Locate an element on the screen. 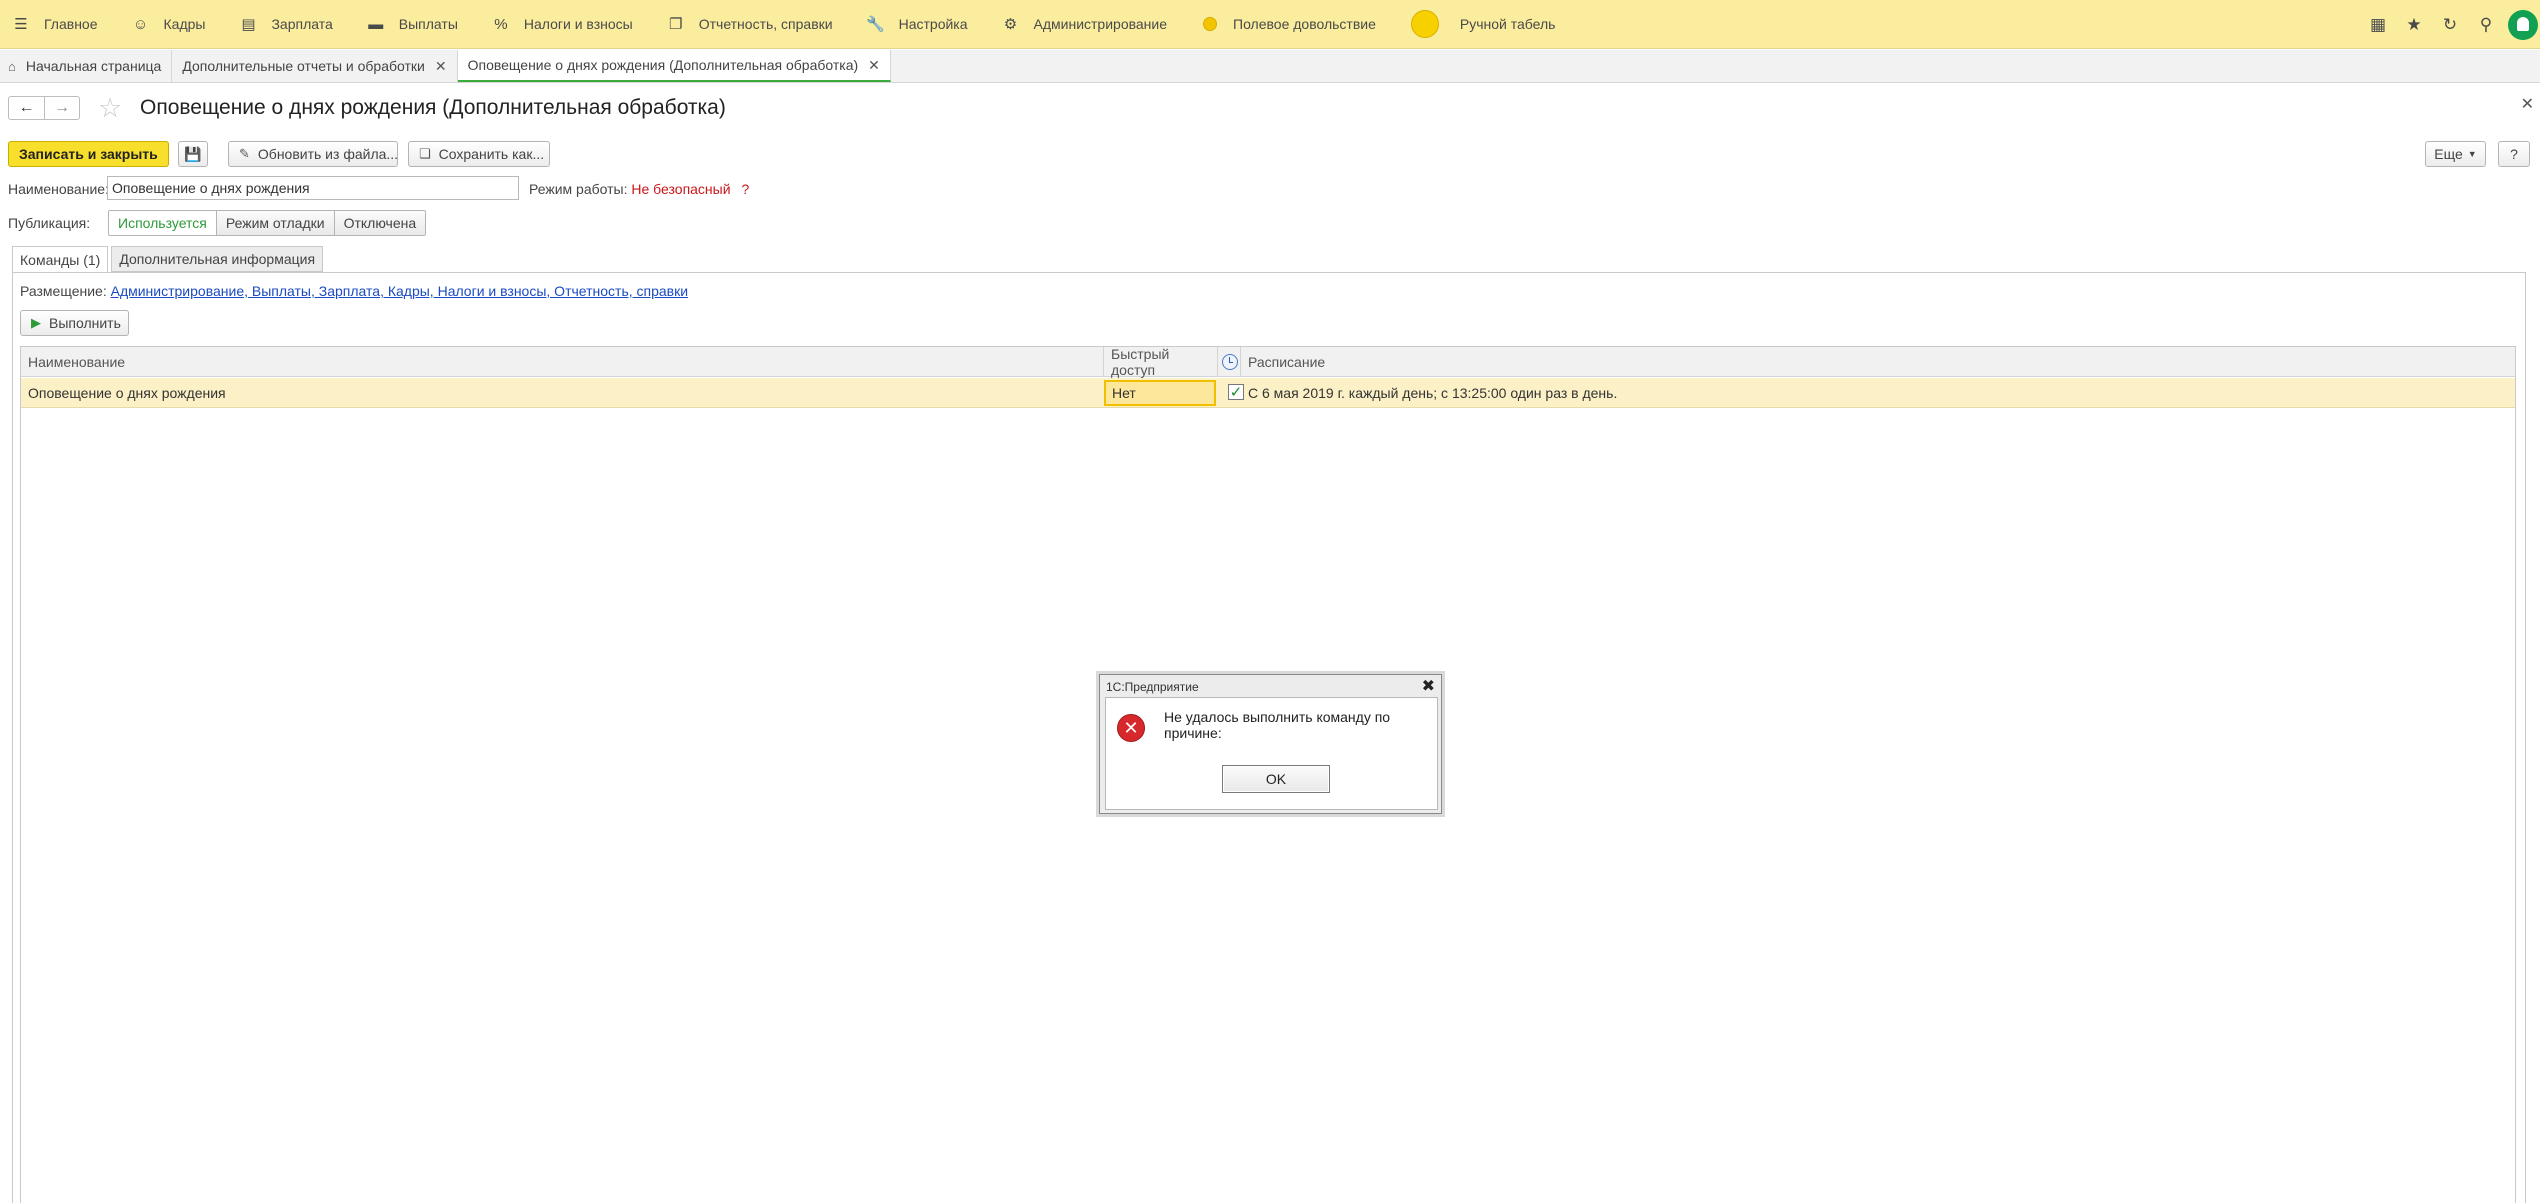  tab-additional-reports: Дополнительные отчеты и обработки ✕ is located at coordinates (315, 66).